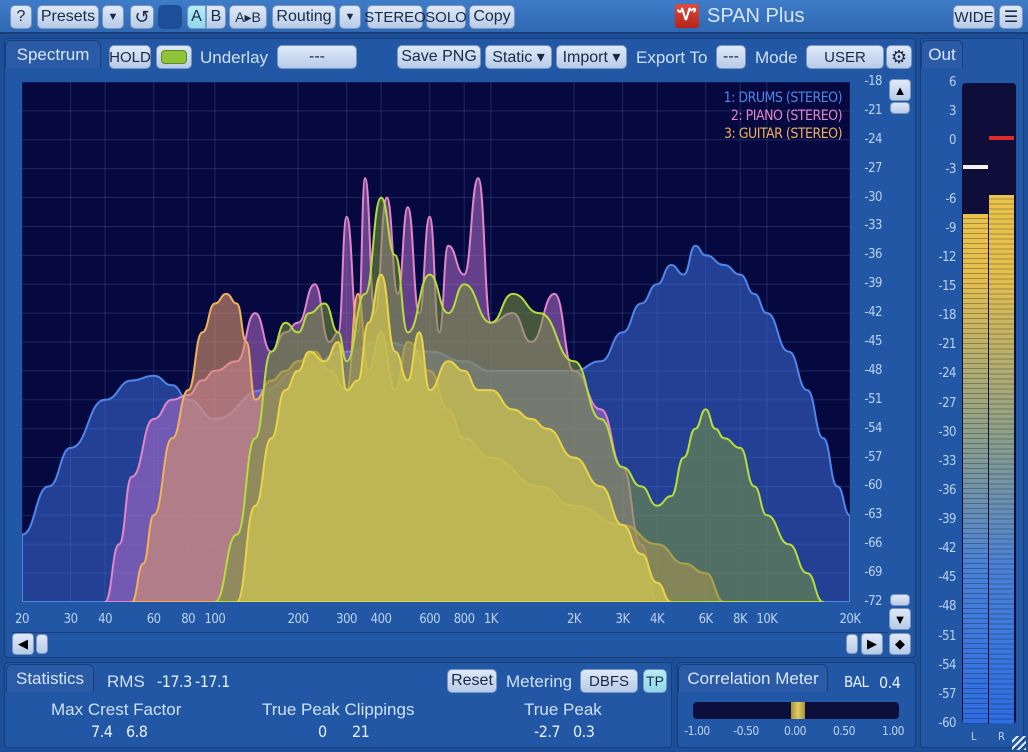 The width and height of the screenshot is (1028, 752). Describe the element at coordinates (900, 90) in the screenshot. I see `scroll-up-button: ▲` at that location.